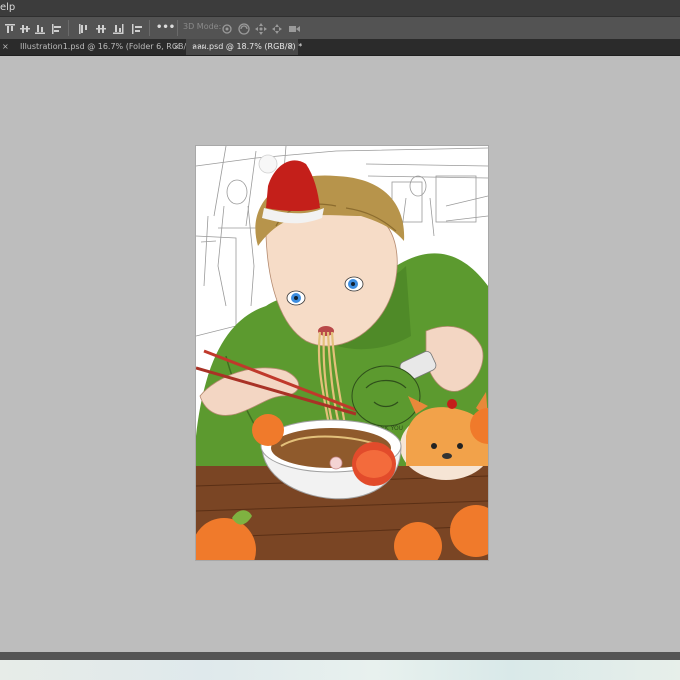 The image size is (680, 680). Describe the element at coordinates (268, 430) in the screenshot. I see `orange` at that location.